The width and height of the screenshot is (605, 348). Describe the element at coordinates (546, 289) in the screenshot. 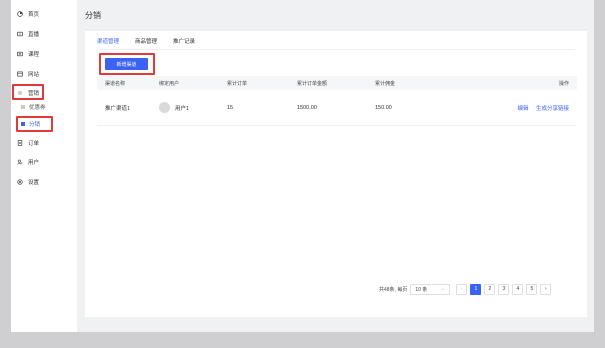

I see `next-page-button: ›` at that location.